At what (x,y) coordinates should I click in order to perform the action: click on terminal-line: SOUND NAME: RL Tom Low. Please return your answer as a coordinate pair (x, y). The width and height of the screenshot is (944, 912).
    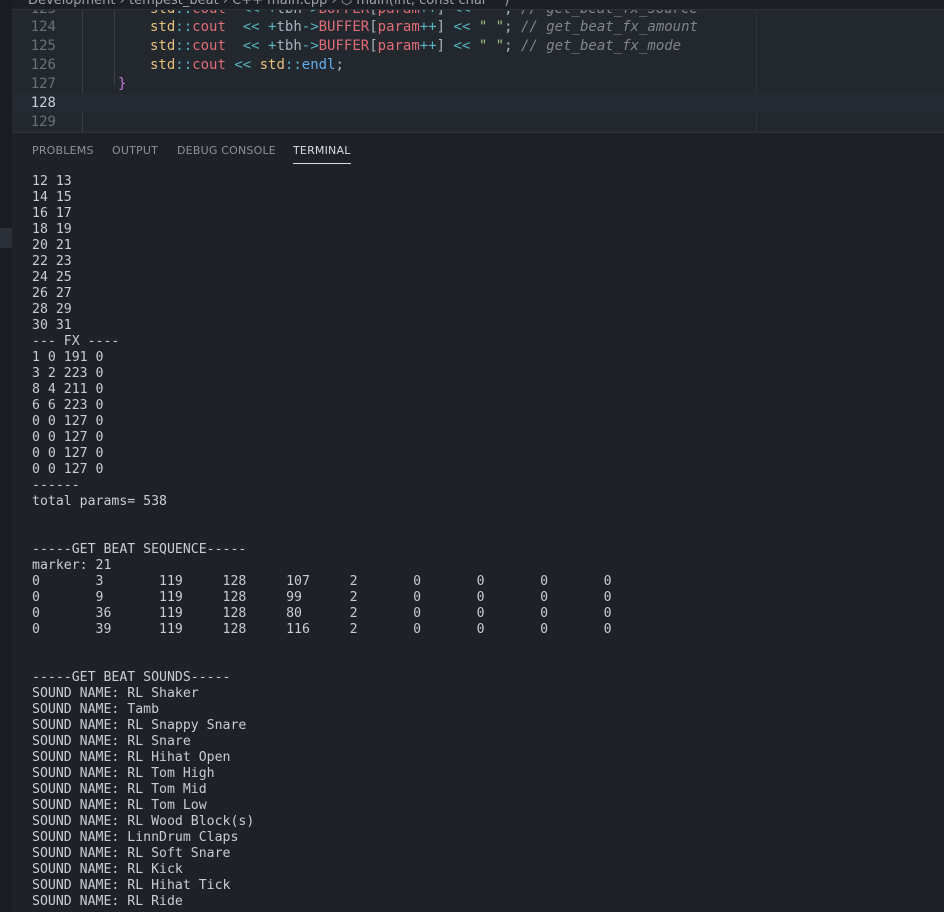
    Looking at the image, I should click on (119, 805).